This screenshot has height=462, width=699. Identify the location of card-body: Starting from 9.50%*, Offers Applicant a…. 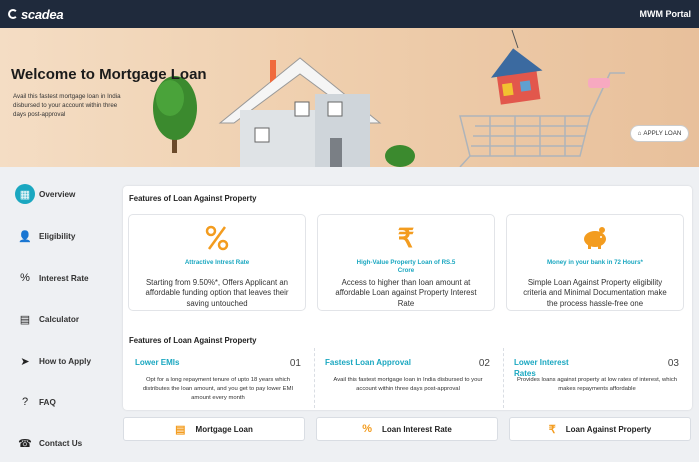
(217, 293).